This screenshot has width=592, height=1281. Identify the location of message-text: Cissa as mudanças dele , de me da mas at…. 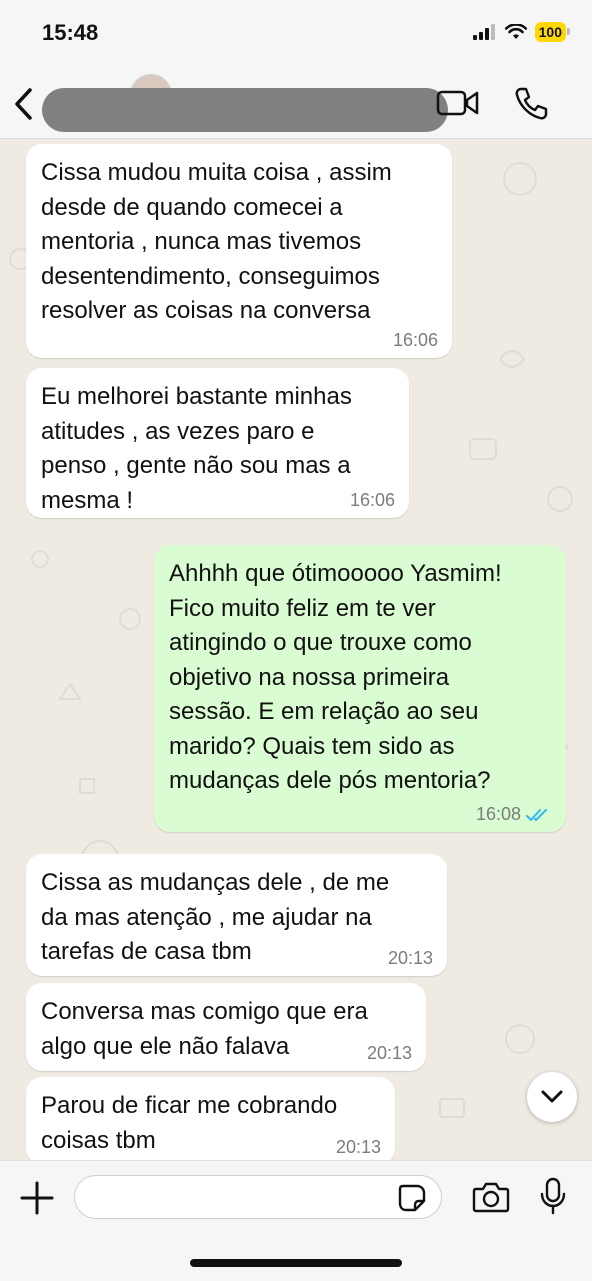
(215, 917).